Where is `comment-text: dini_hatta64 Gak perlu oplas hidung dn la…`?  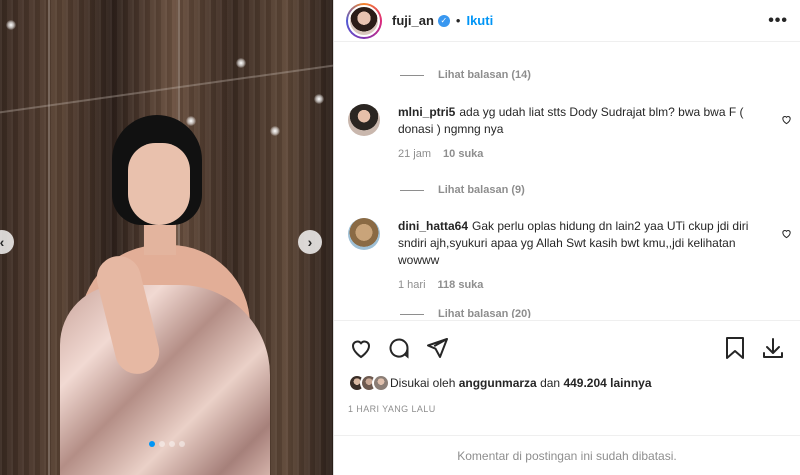
comment-text: dini_hatta64 Gak perlu oplas hidung dn la… is located at coordinates (579, 243).